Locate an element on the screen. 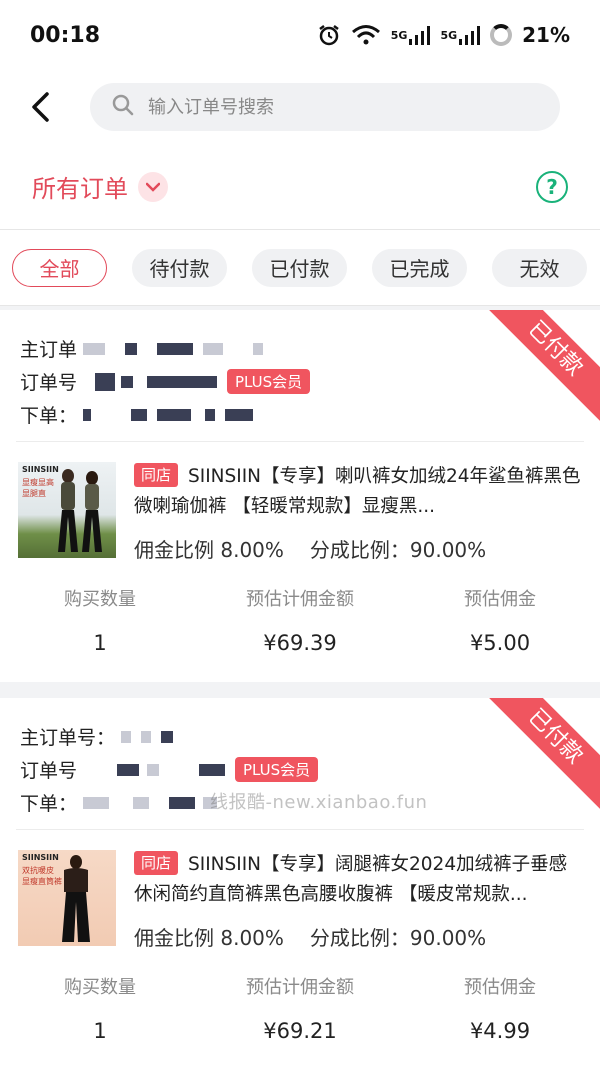 This screenshot has width=600, height=1082. model-figure-icon is located at coordinates (76, 898).